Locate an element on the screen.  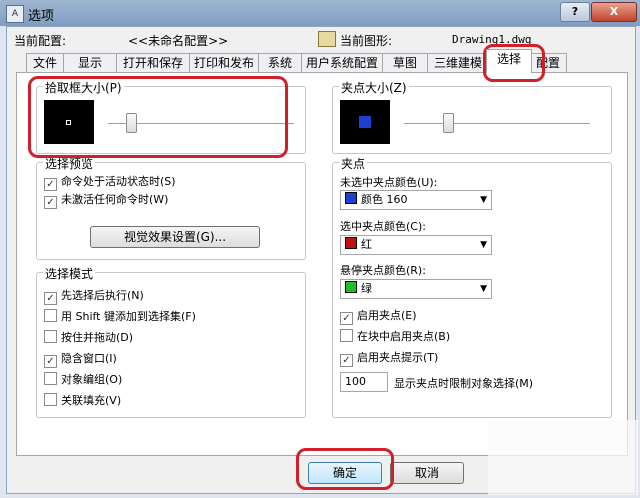
tab-files: 文件 is located at coordinates (45, 62).